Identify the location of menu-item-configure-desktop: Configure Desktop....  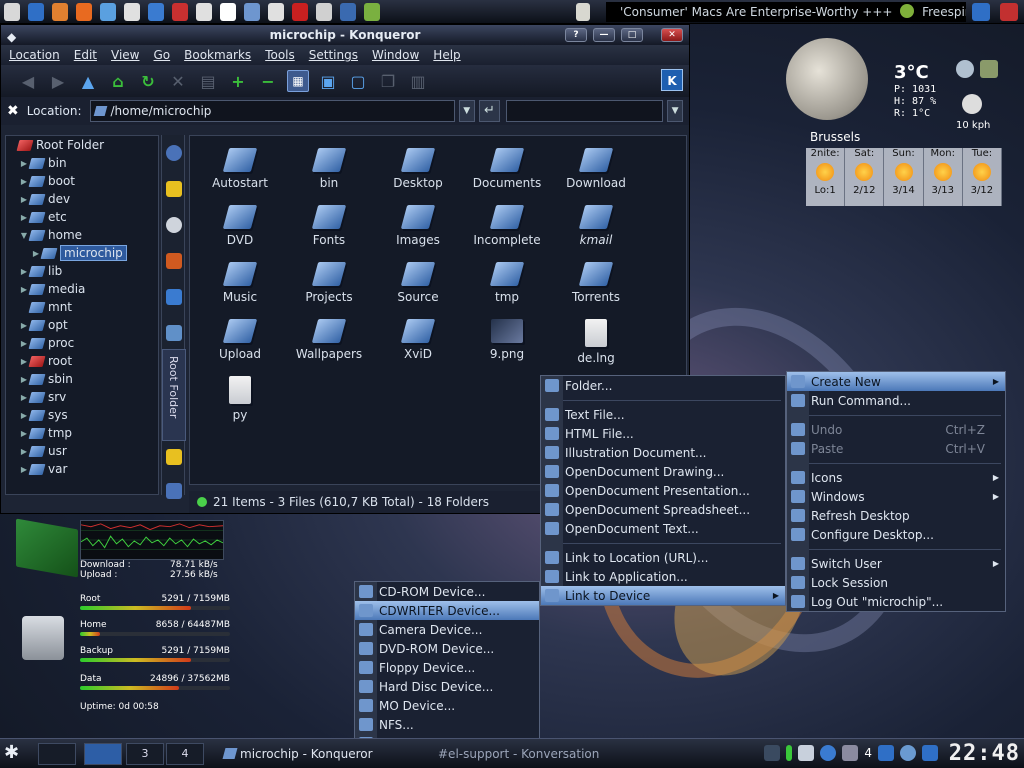
(896, 534).